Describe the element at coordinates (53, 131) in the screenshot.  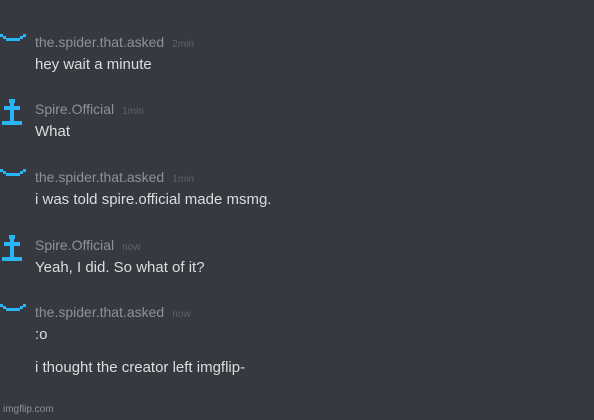
I see `message-text: What` at that location.